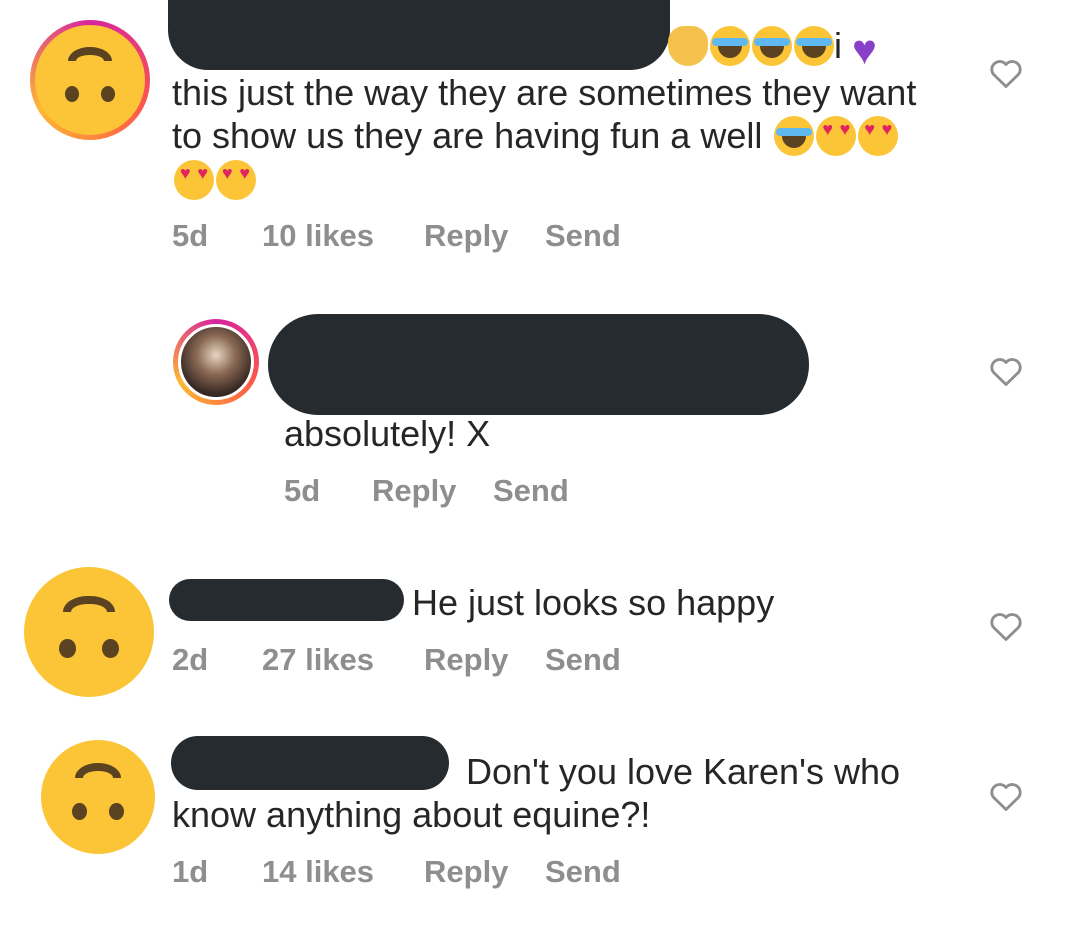  Describe the element at coordinates (688, 46) in the screenshot. I see `clap-emoji-icon` at that location.